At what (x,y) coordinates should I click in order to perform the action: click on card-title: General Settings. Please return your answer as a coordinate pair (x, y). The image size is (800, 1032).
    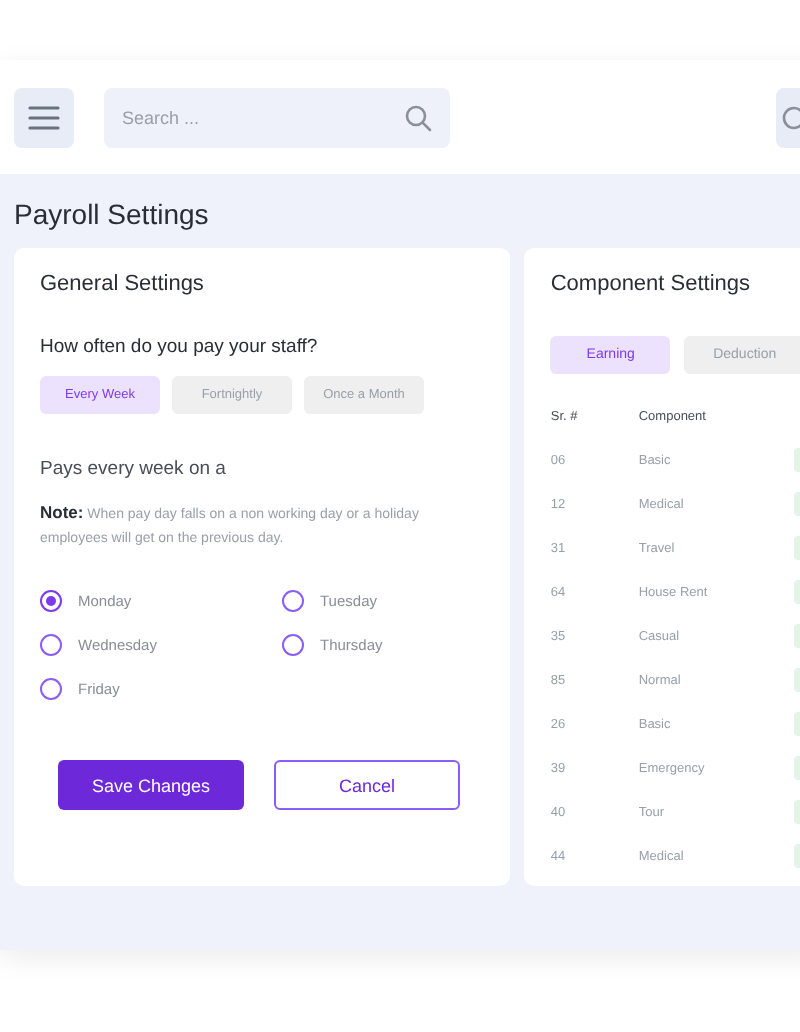
    Looking at the image, I should click on (123, 284).